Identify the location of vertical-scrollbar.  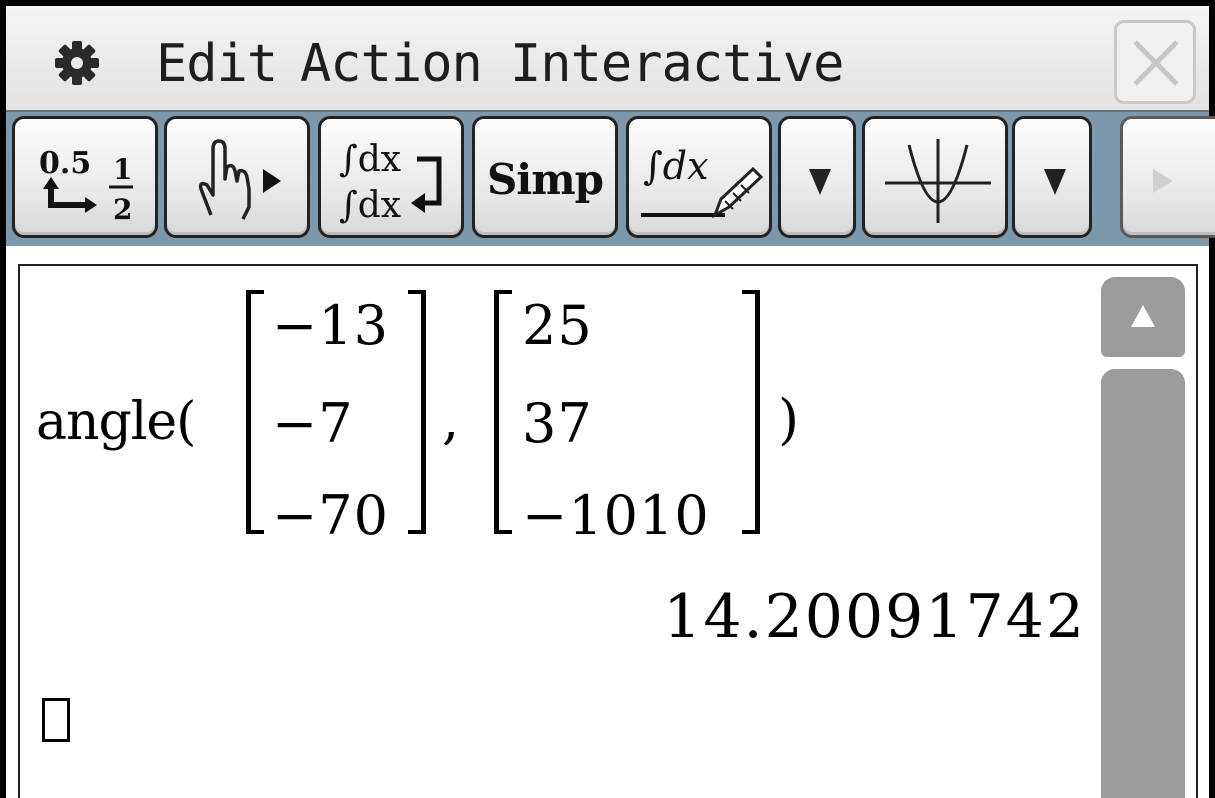
(1143, 537).